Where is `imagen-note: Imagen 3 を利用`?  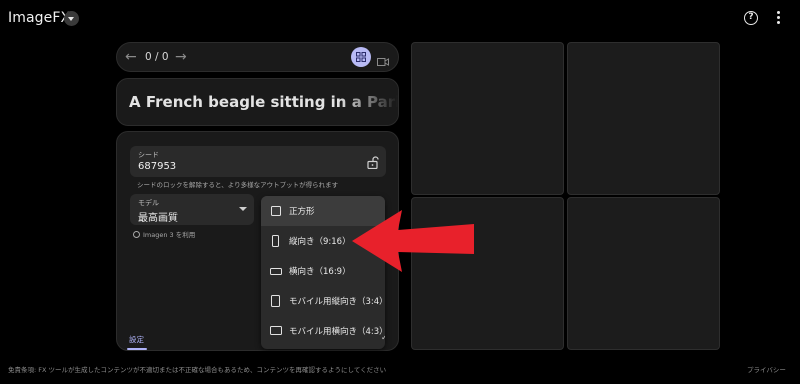 imagen-note: Imagen 3 を利用 is located at coordinates (164, 234).